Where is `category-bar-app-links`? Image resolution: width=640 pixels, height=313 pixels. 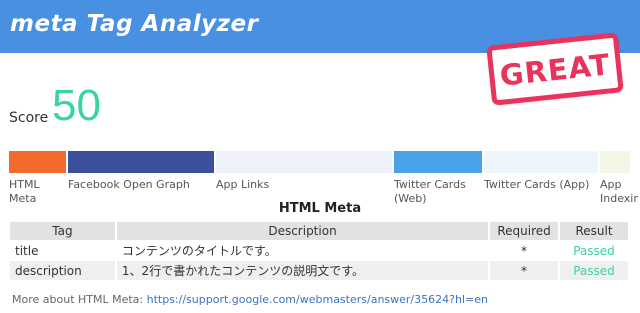
category-bar-app-links is located at coordinates (304, 162).